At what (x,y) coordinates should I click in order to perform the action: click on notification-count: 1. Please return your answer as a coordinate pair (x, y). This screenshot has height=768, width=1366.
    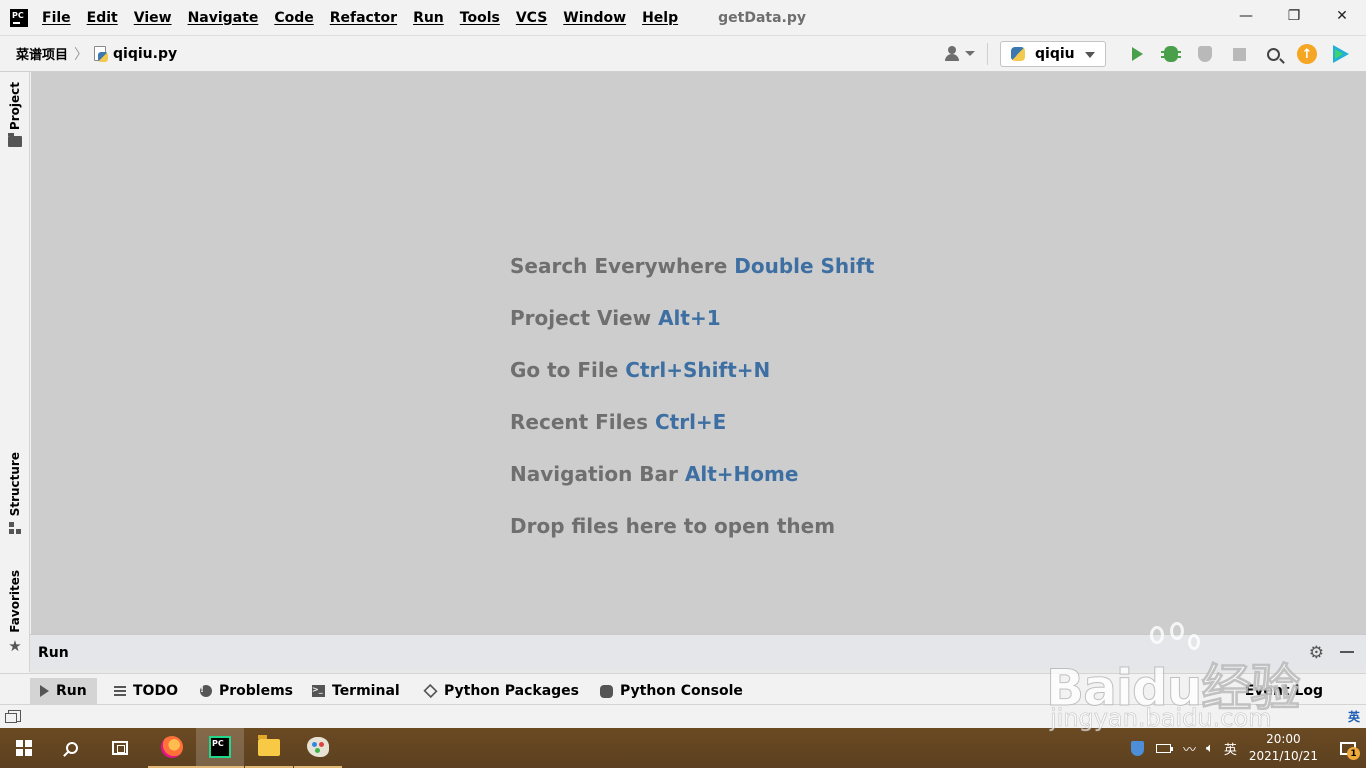
    Looking at the image, I should click on (1353, 753).